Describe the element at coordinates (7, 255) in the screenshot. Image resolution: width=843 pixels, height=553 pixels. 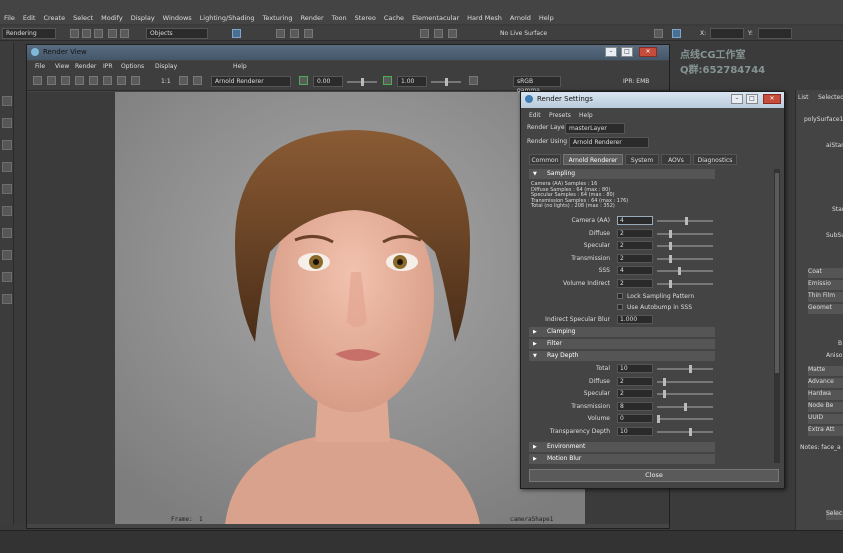
I see `layout-four-icon` at that location.